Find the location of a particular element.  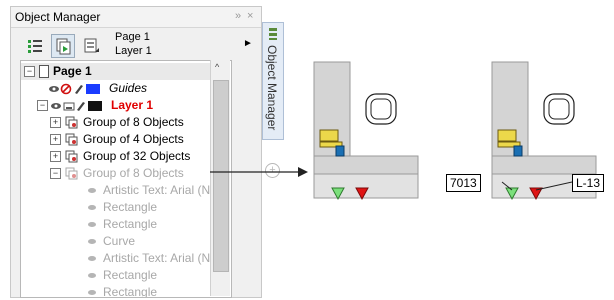

layer-view-icon is located at coordinates (91, 45).